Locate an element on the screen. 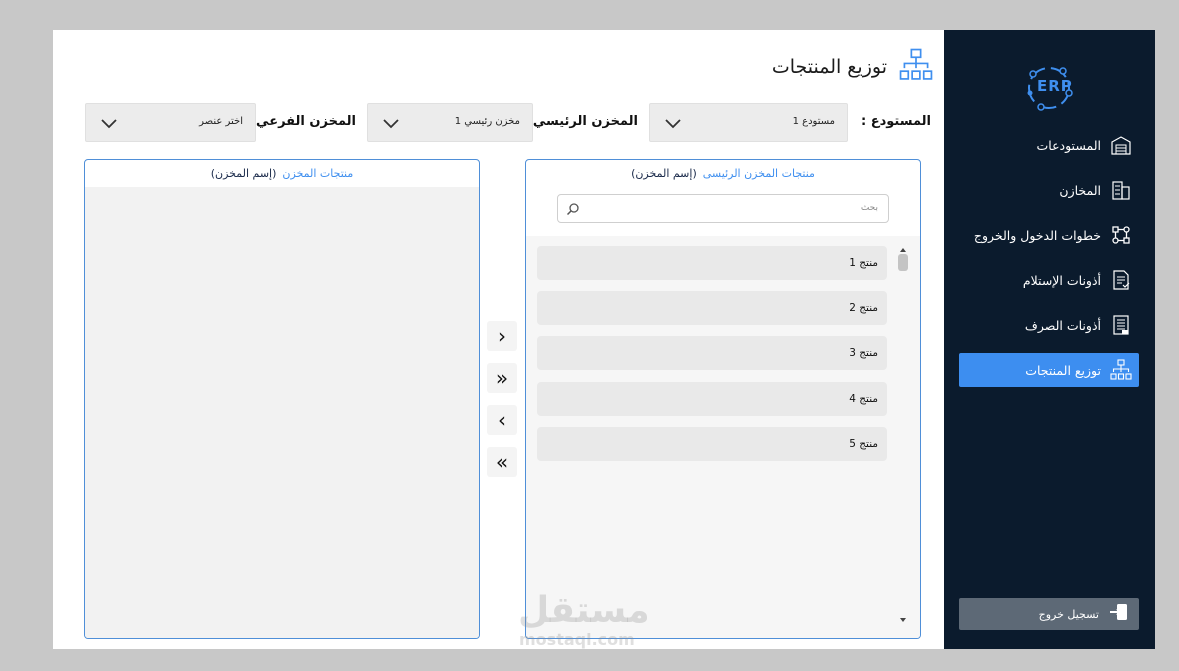 This screenshot has height=671, width=1179. sidebar-item-warehouses: المستودعات is located at coordinates (1049, 145).